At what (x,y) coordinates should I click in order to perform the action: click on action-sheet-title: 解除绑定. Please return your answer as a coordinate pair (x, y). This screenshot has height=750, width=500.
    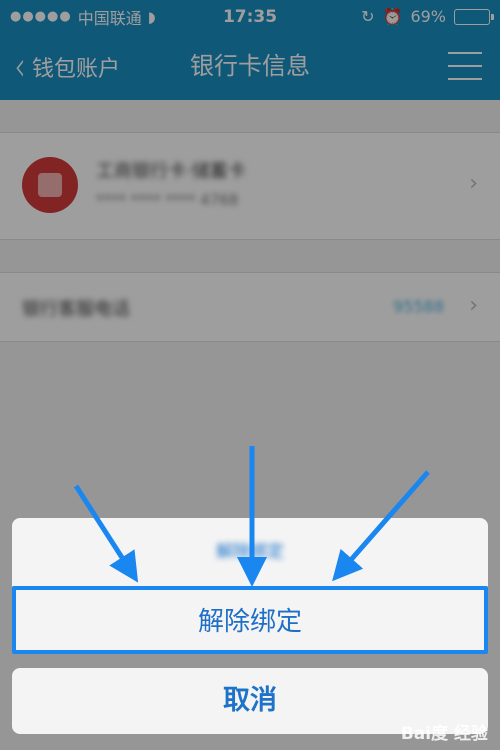
    Looking at the image, I should click on (250, 552).